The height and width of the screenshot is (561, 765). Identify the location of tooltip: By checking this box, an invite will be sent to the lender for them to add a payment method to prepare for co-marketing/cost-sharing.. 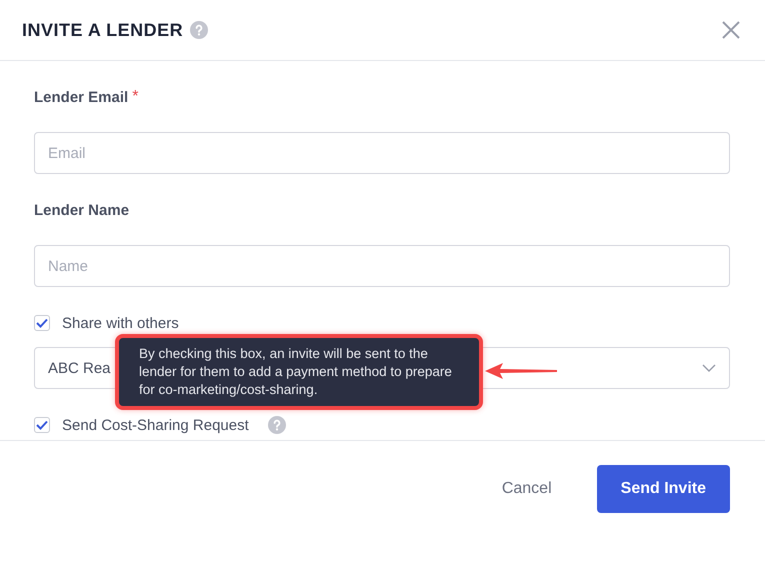
(299, 372).